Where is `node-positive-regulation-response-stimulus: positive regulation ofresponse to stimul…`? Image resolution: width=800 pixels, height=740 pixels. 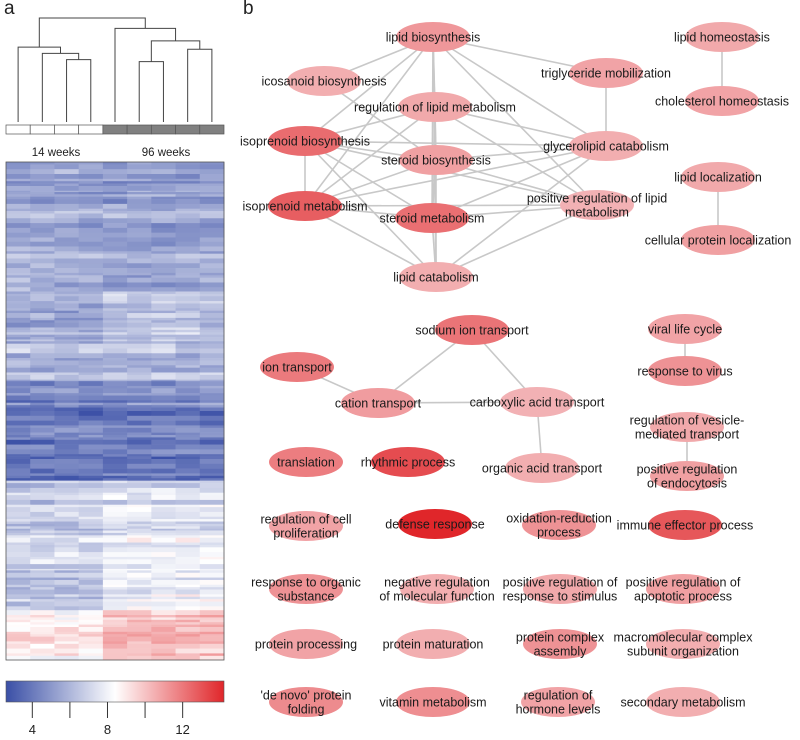
node-positive-regulation-response-stimulus: positive regulation ofresponse to stimul… is located at coordinates (560, 589).